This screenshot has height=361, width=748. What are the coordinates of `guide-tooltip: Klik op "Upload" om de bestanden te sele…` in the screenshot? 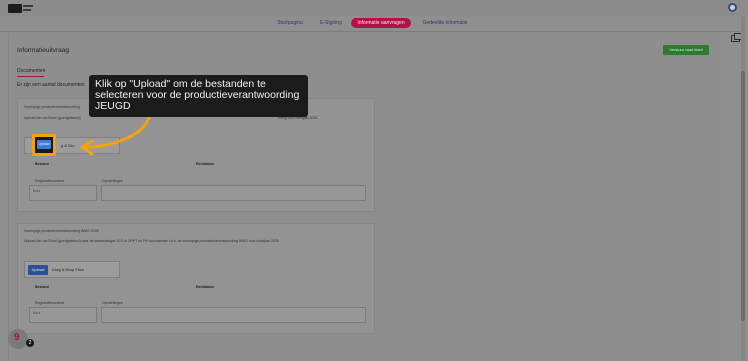 It's located at (198, 96).